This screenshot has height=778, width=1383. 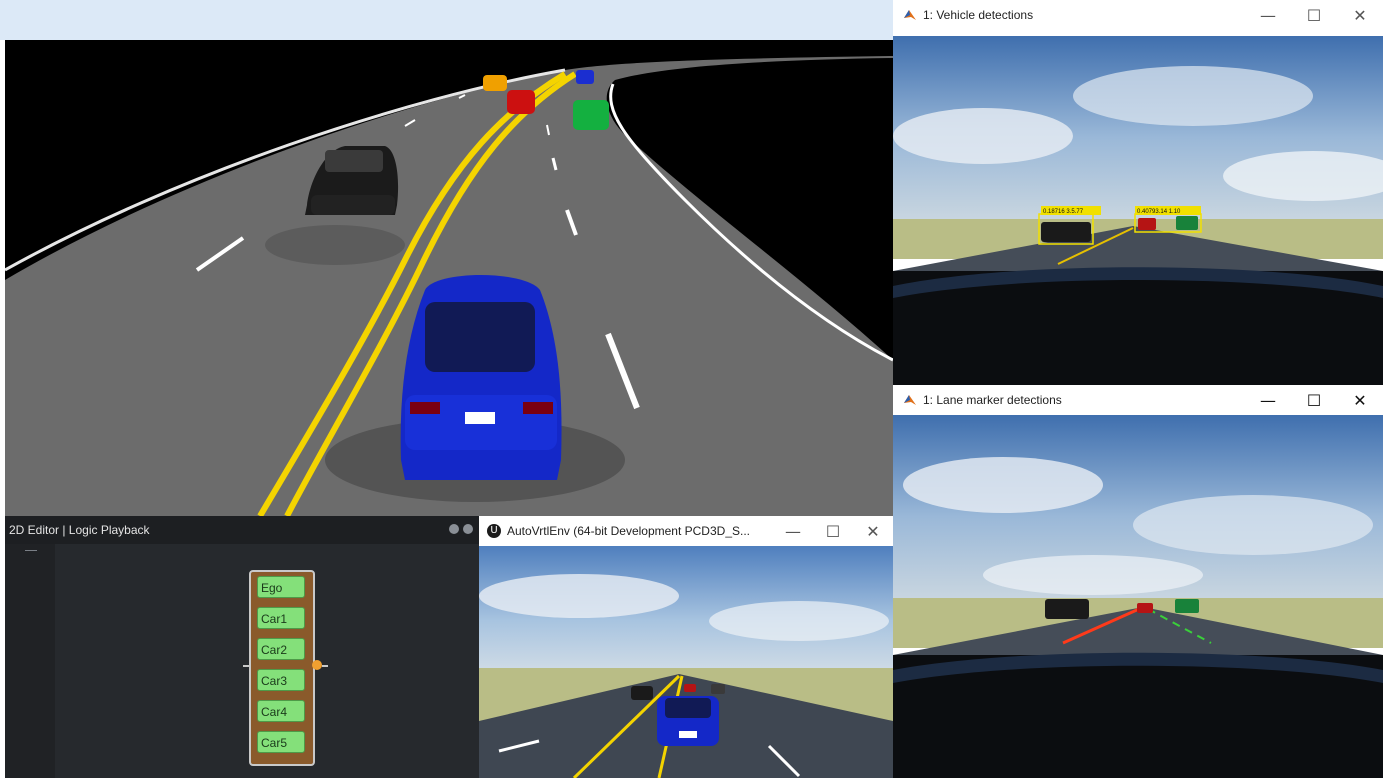 I want to click on editor-title: 2D Editor | Logic Playback, so click(x=79, y=530).